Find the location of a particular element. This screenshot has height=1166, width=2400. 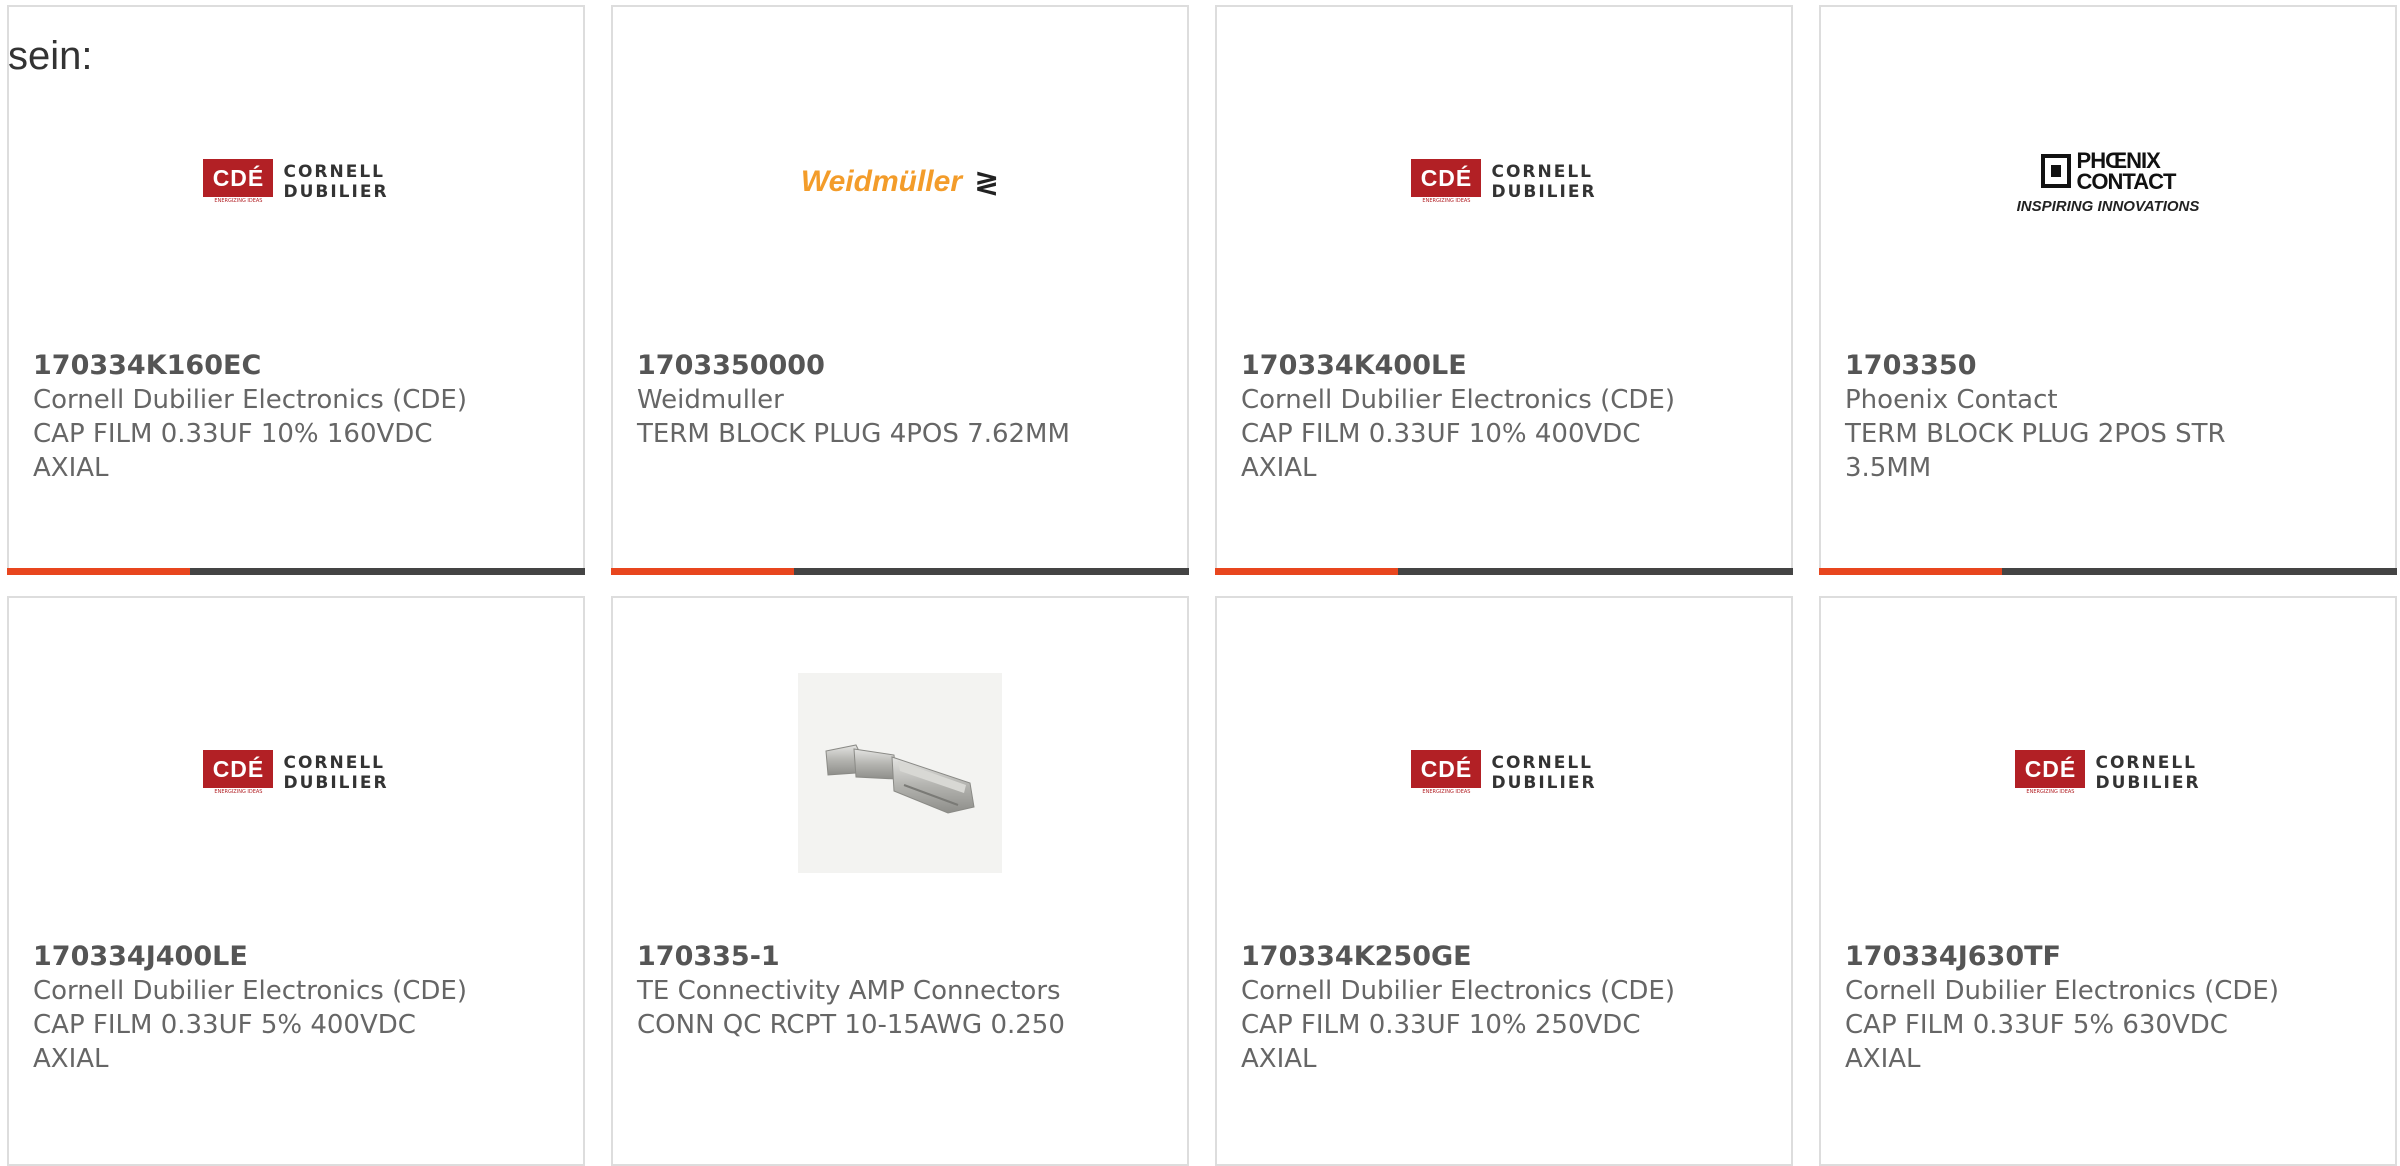

description: CAP FILM 0.33UF 10% 160VDC AXIAL is located at coordinates (233, 451).